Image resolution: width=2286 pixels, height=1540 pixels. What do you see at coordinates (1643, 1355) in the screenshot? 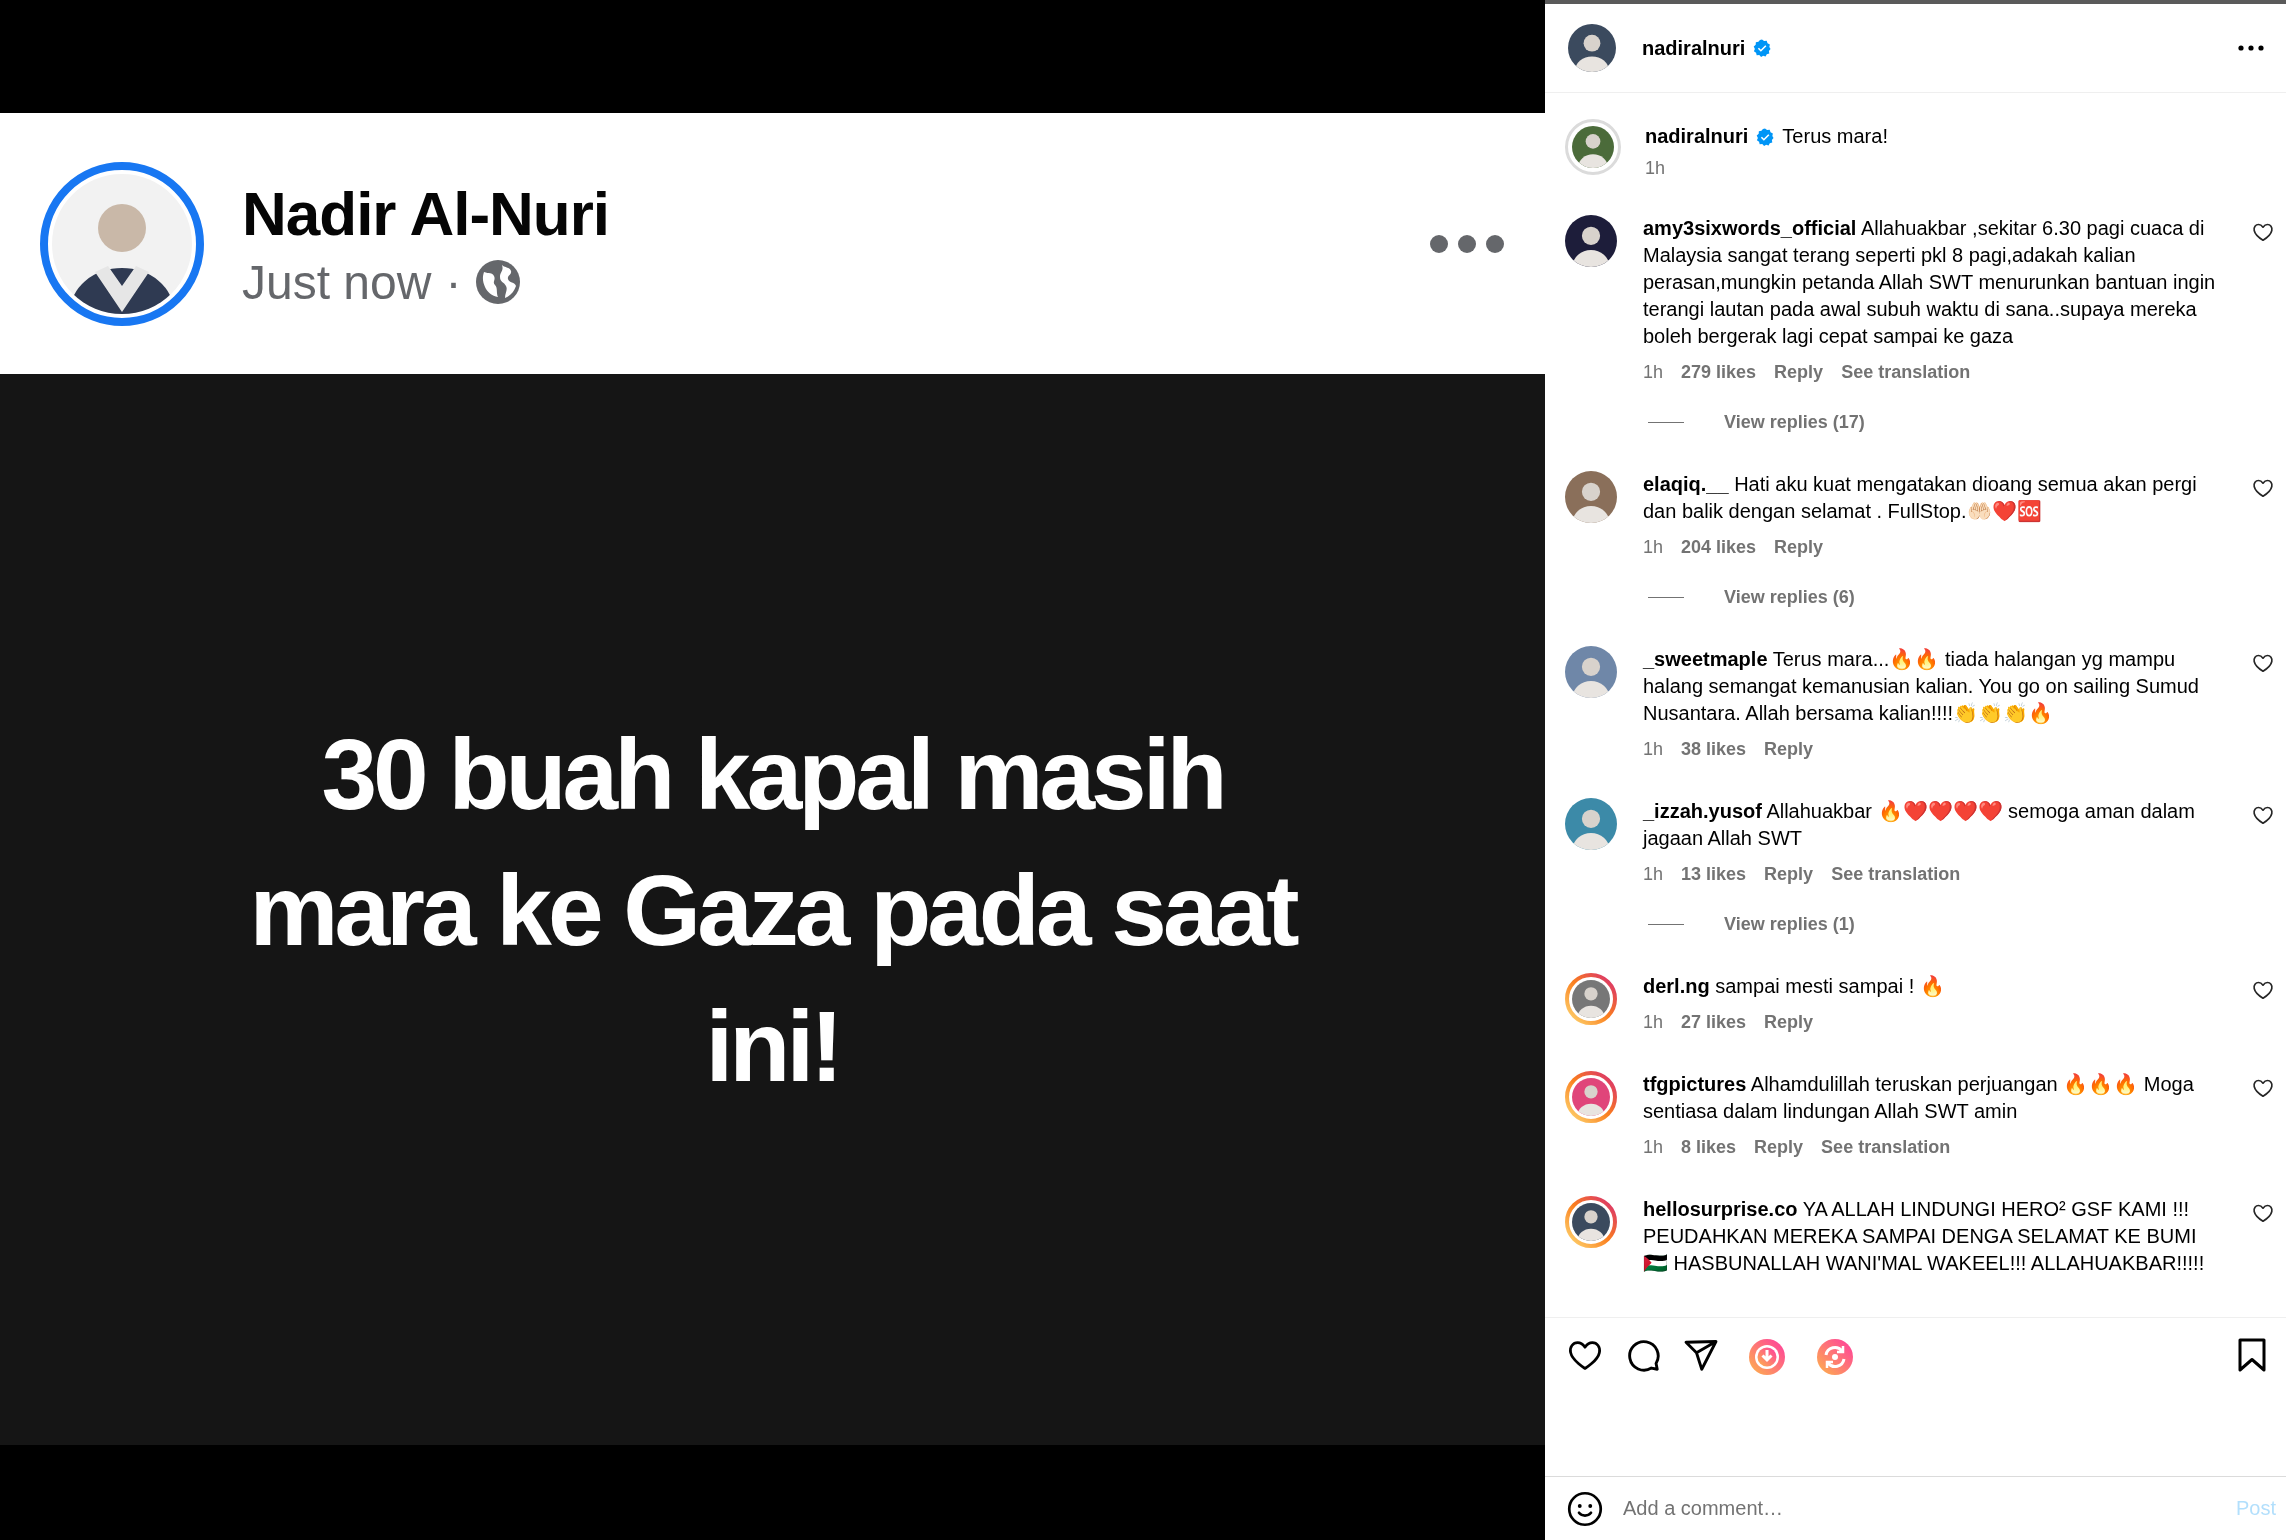
I see `comment-icon` at bounding box center [1643, 1355].